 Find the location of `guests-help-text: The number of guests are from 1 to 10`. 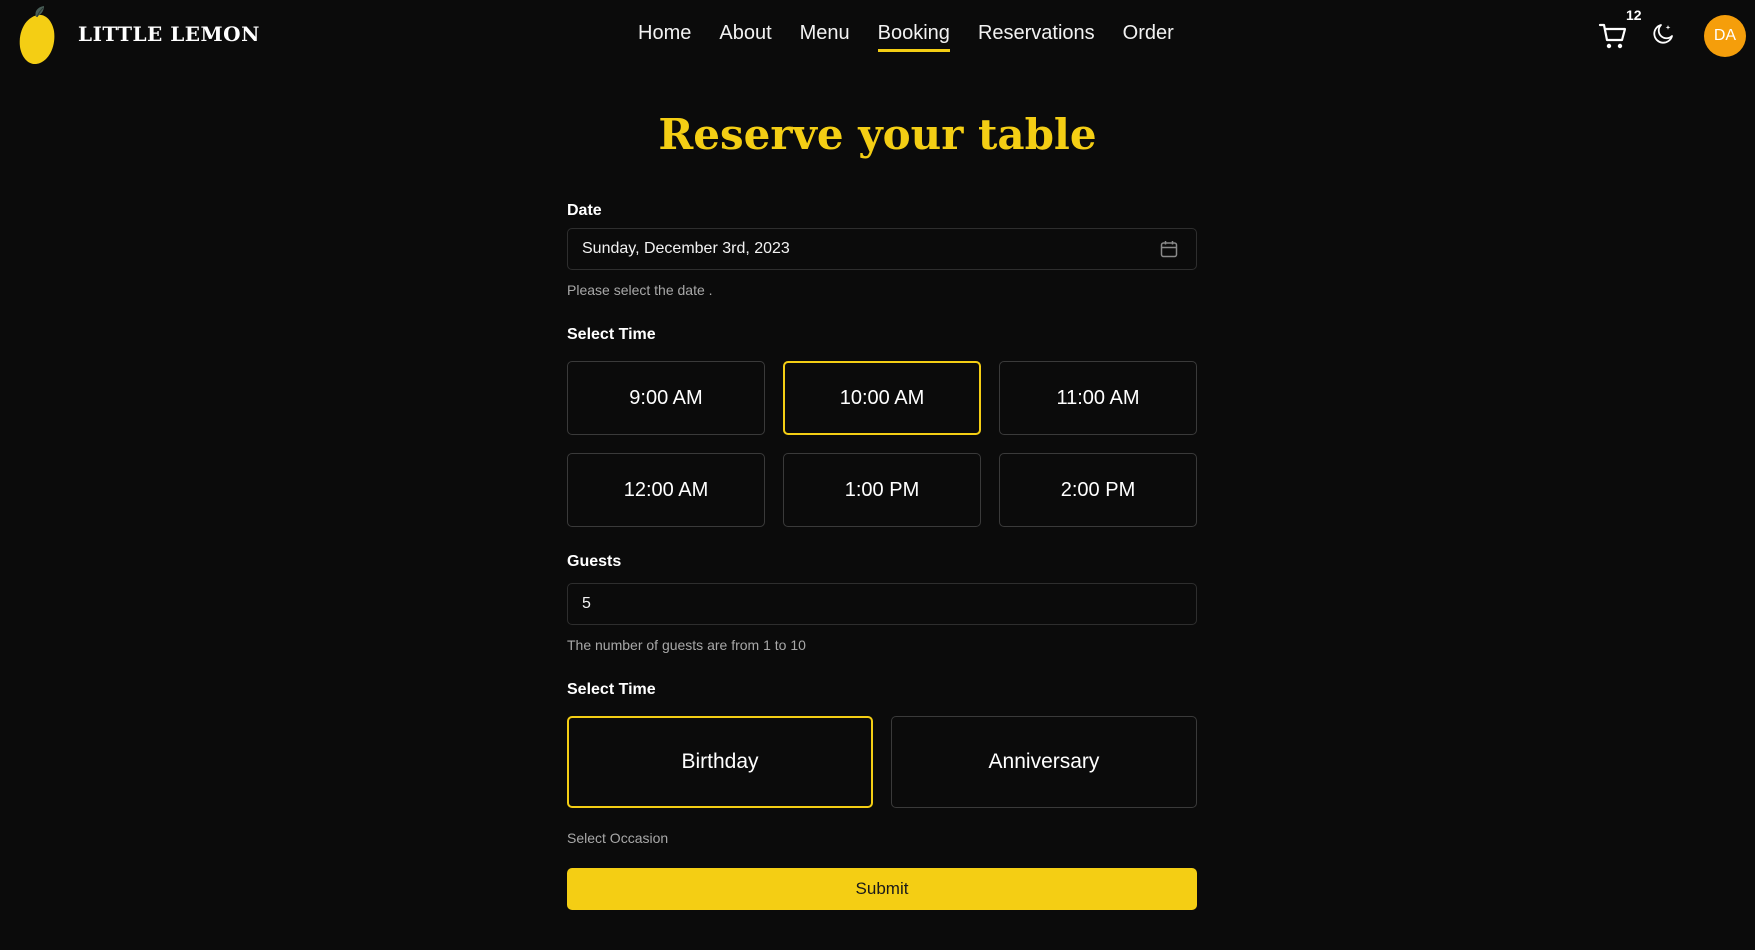

guests-help-text: The number of guests are from 1 to 10 is located at coordinates (686, 645).